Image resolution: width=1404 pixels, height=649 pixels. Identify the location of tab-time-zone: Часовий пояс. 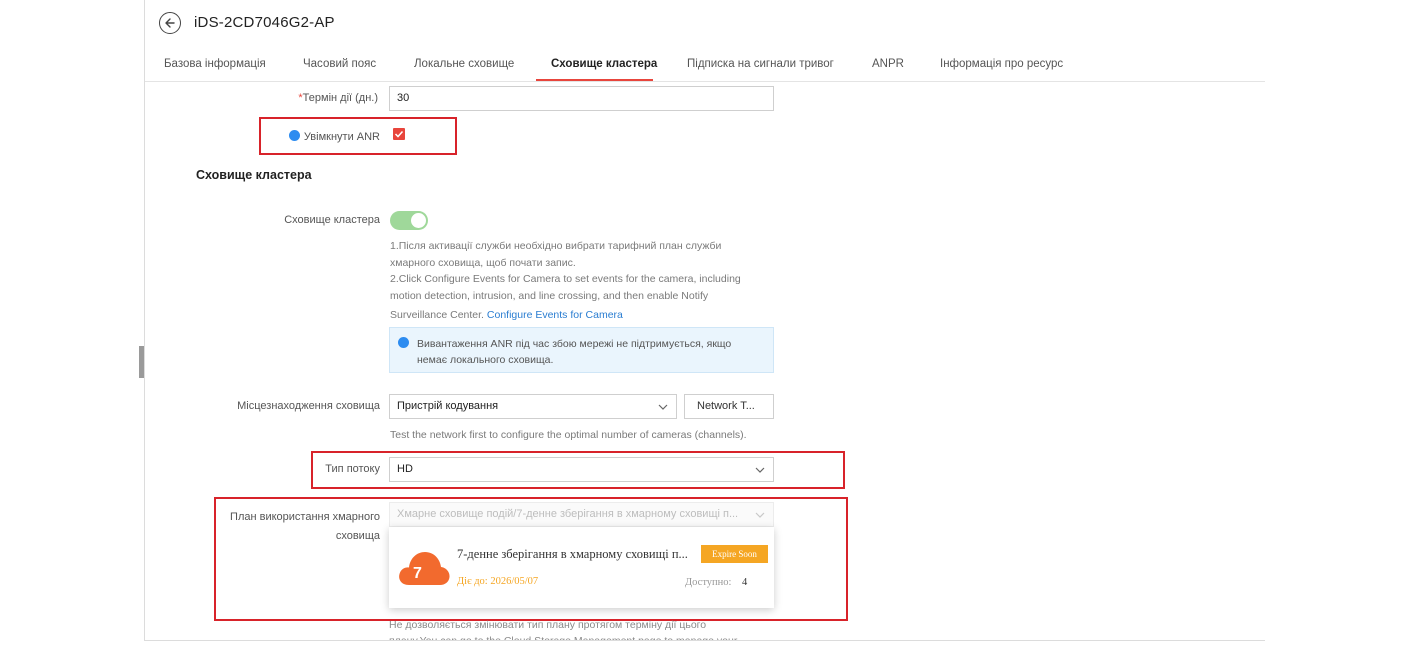
(339, 64).